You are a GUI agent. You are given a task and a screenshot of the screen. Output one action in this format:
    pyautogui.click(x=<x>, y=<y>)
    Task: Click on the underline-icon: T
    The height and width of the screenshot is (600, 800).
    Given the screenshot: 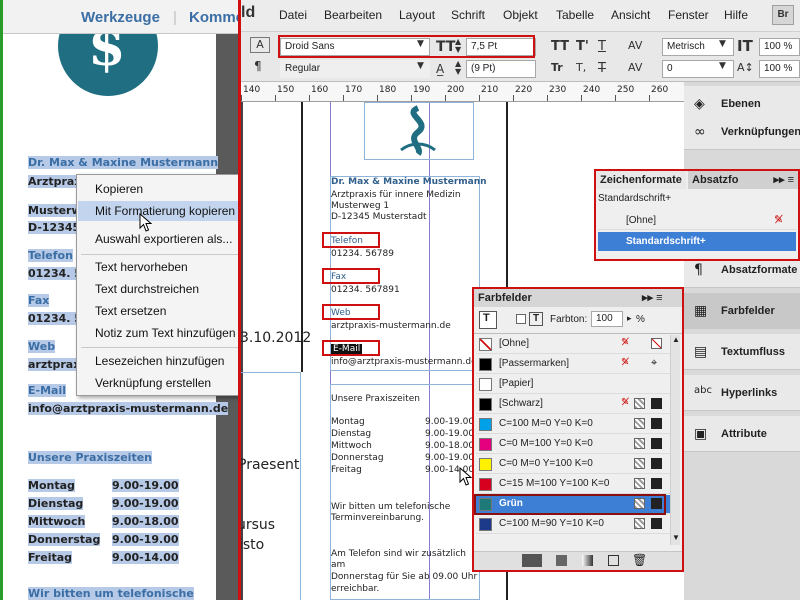 What is the action you would take?
    pyautogui.click(x=602, y=46)
    